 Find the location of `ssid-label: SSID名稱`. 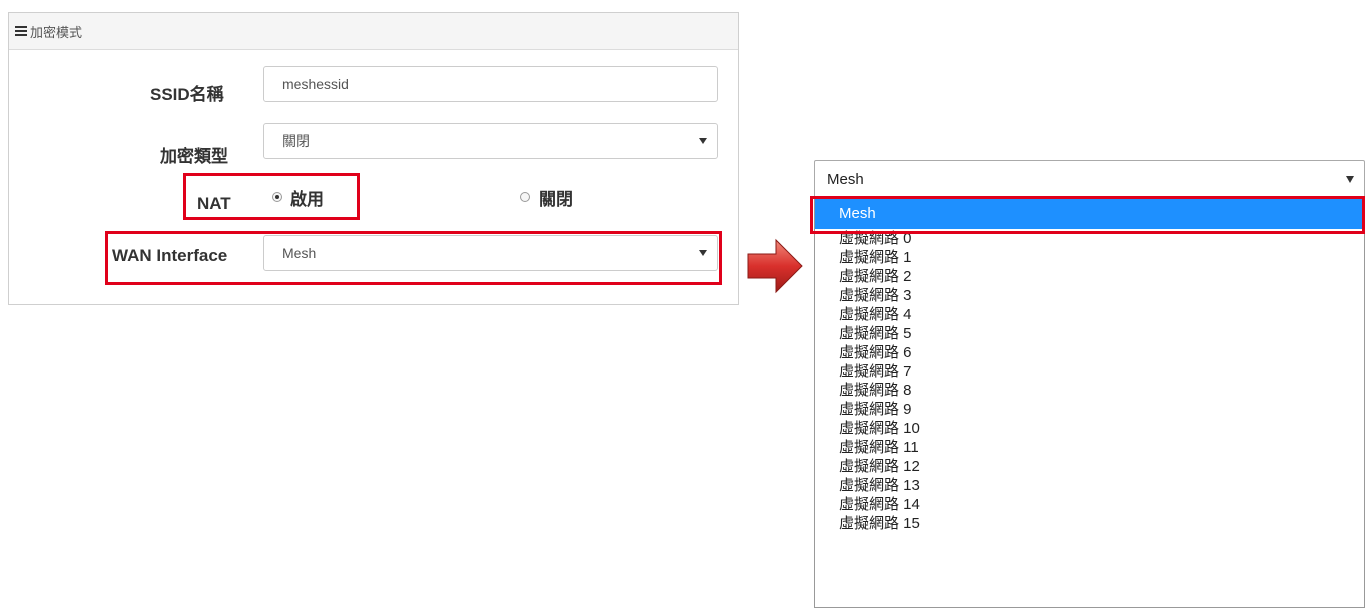

ssid-label: SSID名稱 is located at coordinates (187, 94).